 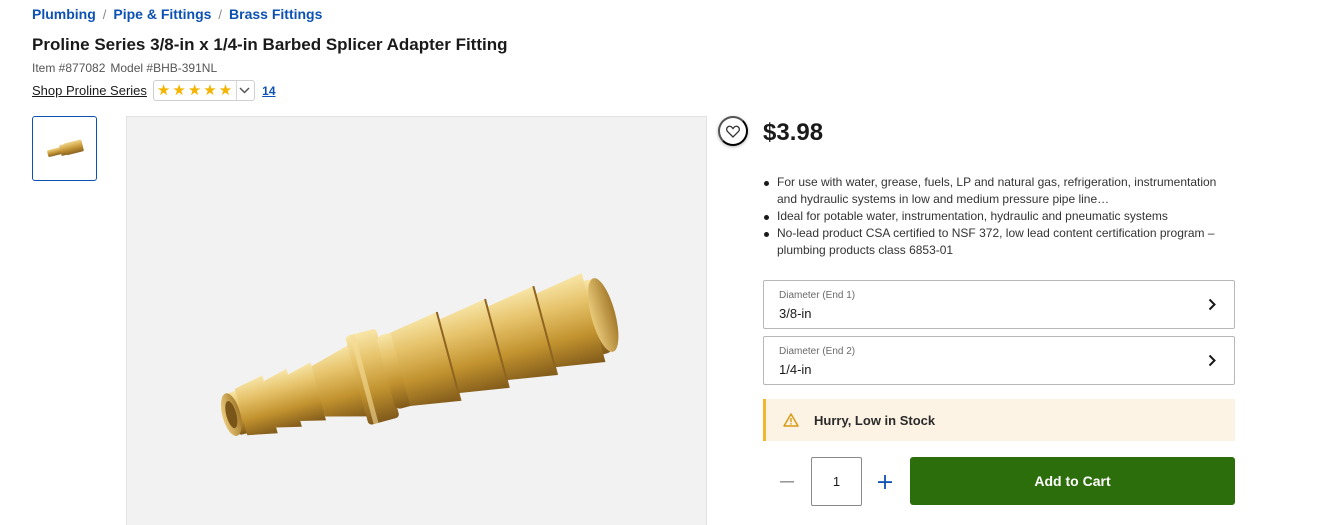 I want to click on product-meta: Item #877082 Model #BHB-391NL, so click(x=124, y=68).